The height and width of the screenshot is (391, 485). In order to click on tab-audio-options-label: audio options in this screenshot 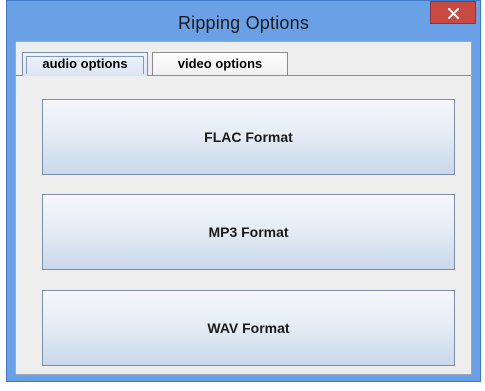, I will do `click(85, 63)`.